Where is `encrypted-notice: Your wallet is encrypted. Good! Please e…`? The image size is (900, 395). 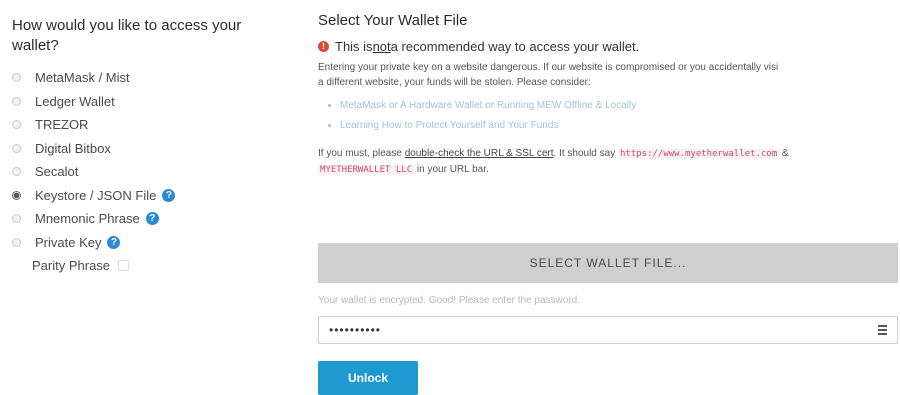 encrypted-notice: Your wallet is encrypted. Good! Please e… is located at coordinates (449, 300).